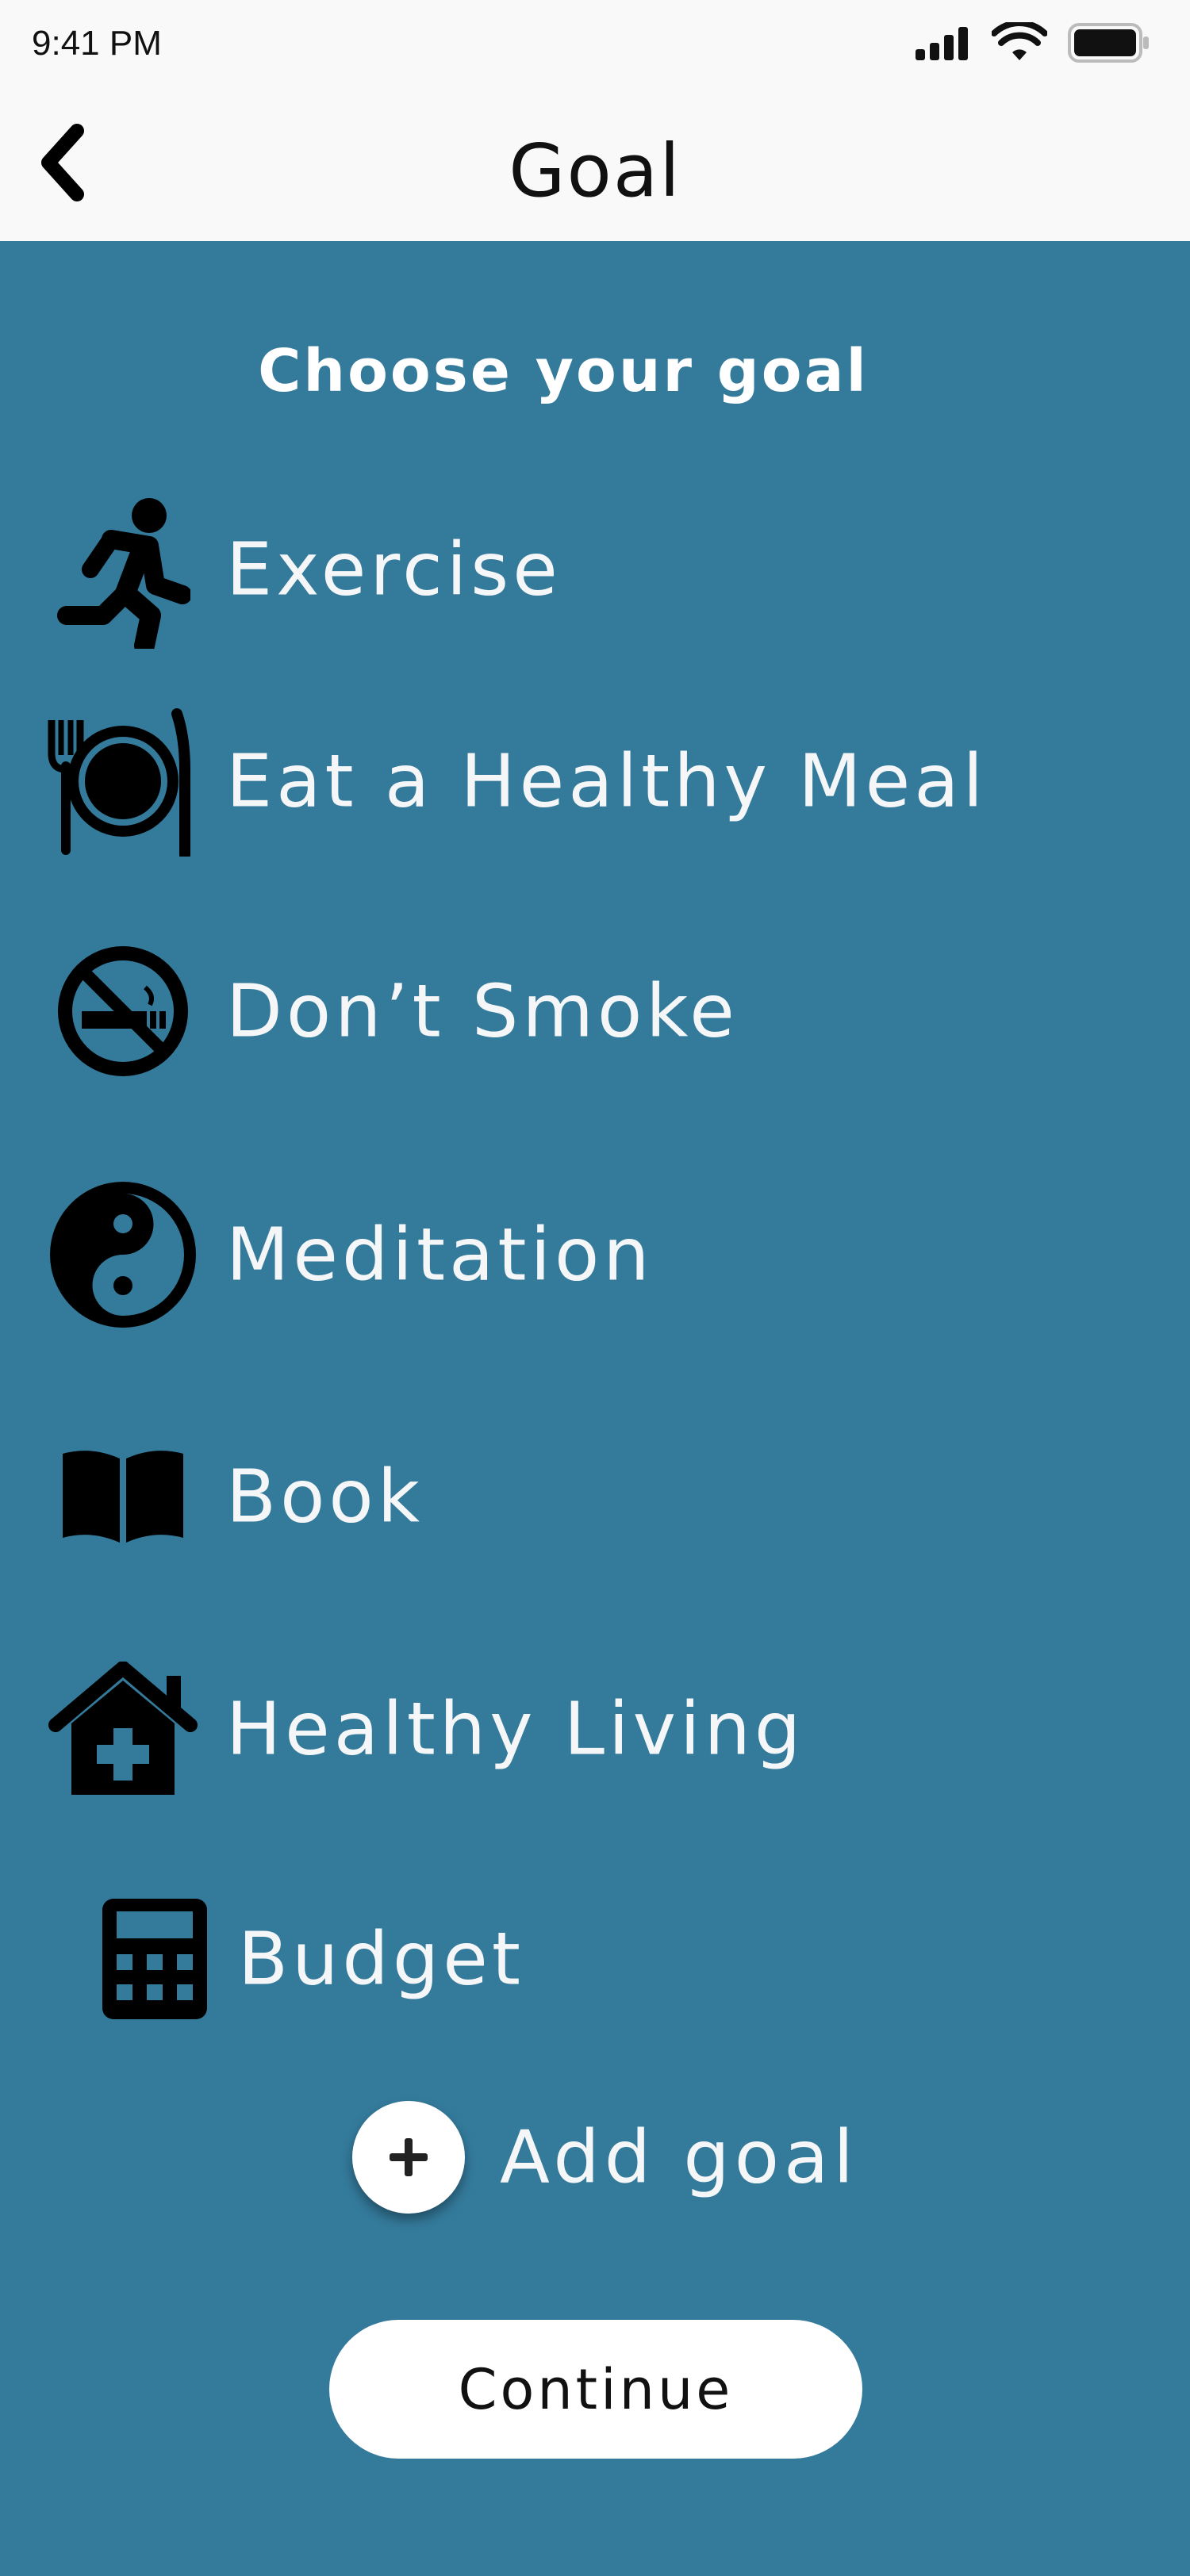 This screenshot has height=2576, width=1190. What do you see at coordinates (579, 1959) in the screenshot?
I see `goal-item-budget: Budget` at bounding box center [579, 1959].